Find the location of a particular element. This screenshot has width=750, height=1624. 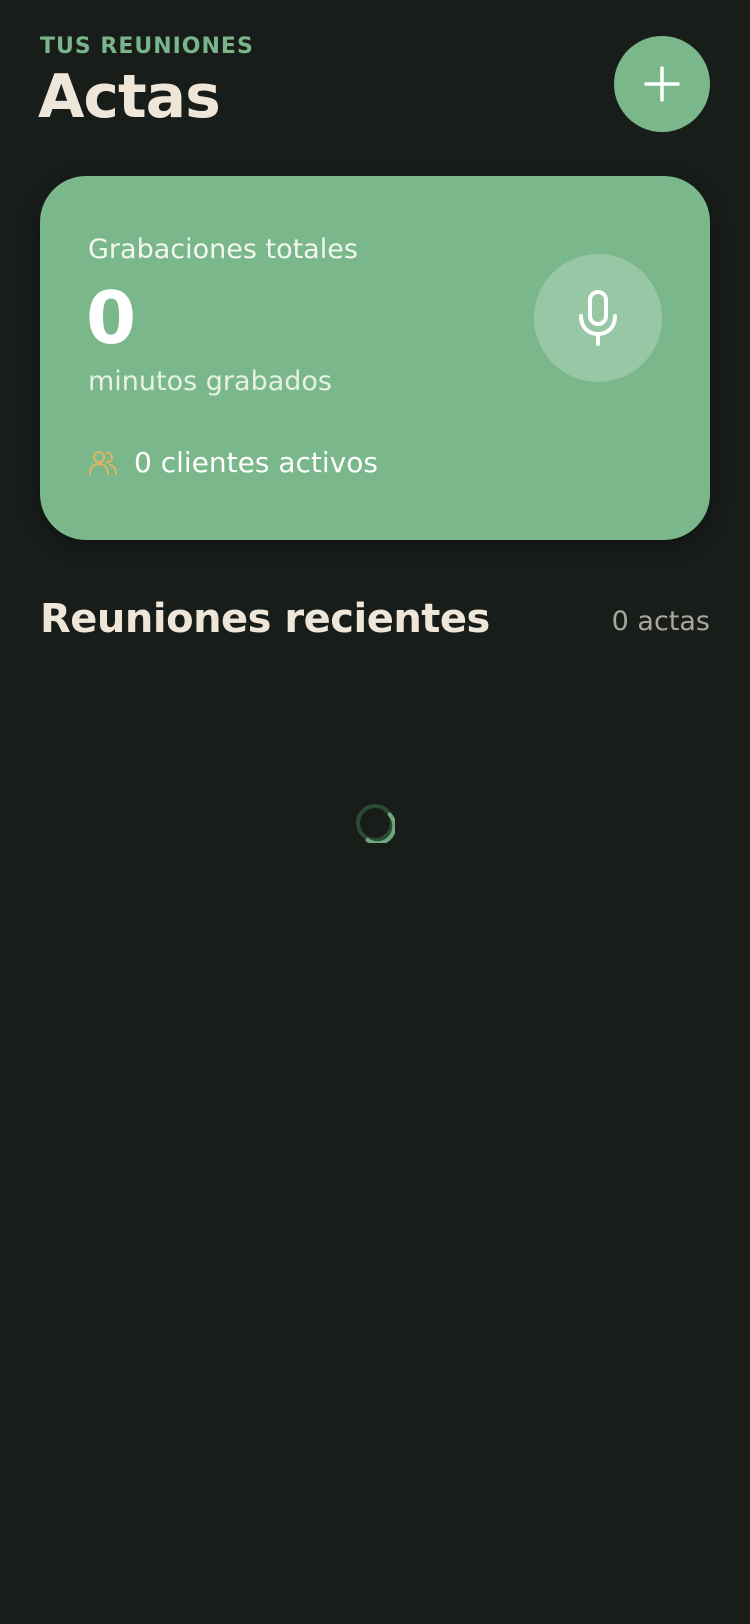

microphone-icon is located at coordinates (598, 318).